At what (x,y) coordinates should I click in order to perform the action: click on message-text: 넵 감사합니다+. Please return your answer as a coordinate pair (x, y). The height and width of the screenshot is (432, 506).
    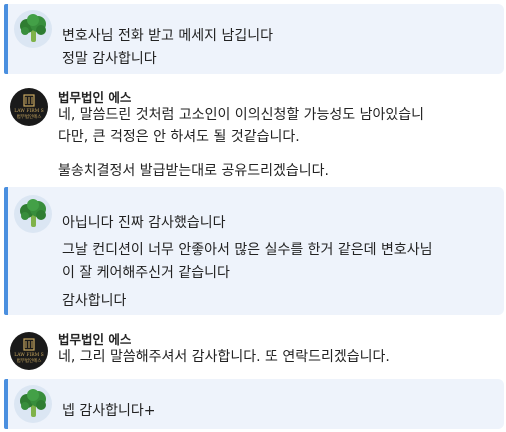
    Looking at the image, I should click on (109, 411).